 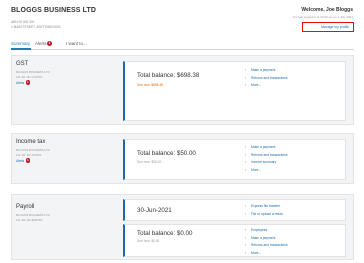 I want to click on link-label: File or upload a return, so click(x=267, y=213).